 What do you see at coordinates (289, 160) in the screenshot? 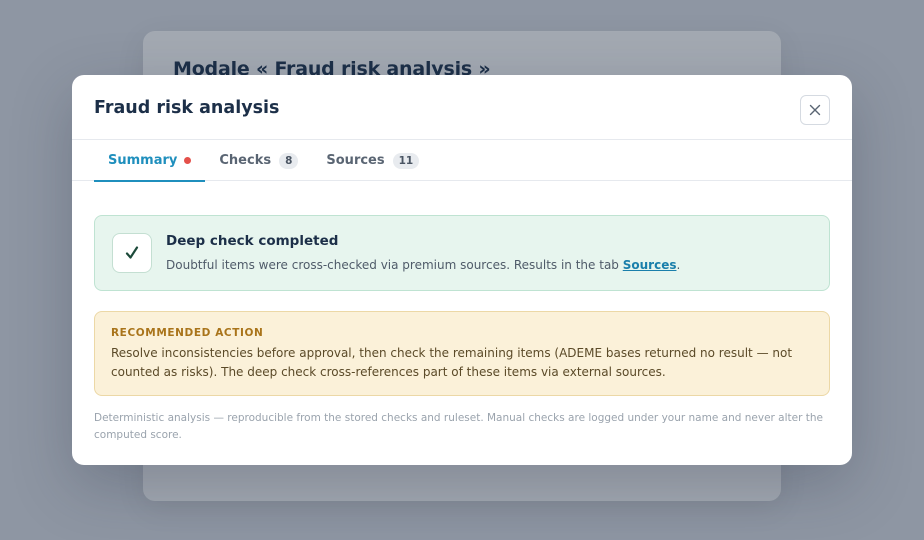
I see `tab-checks-count: 8` at bounding box center [289, 160].